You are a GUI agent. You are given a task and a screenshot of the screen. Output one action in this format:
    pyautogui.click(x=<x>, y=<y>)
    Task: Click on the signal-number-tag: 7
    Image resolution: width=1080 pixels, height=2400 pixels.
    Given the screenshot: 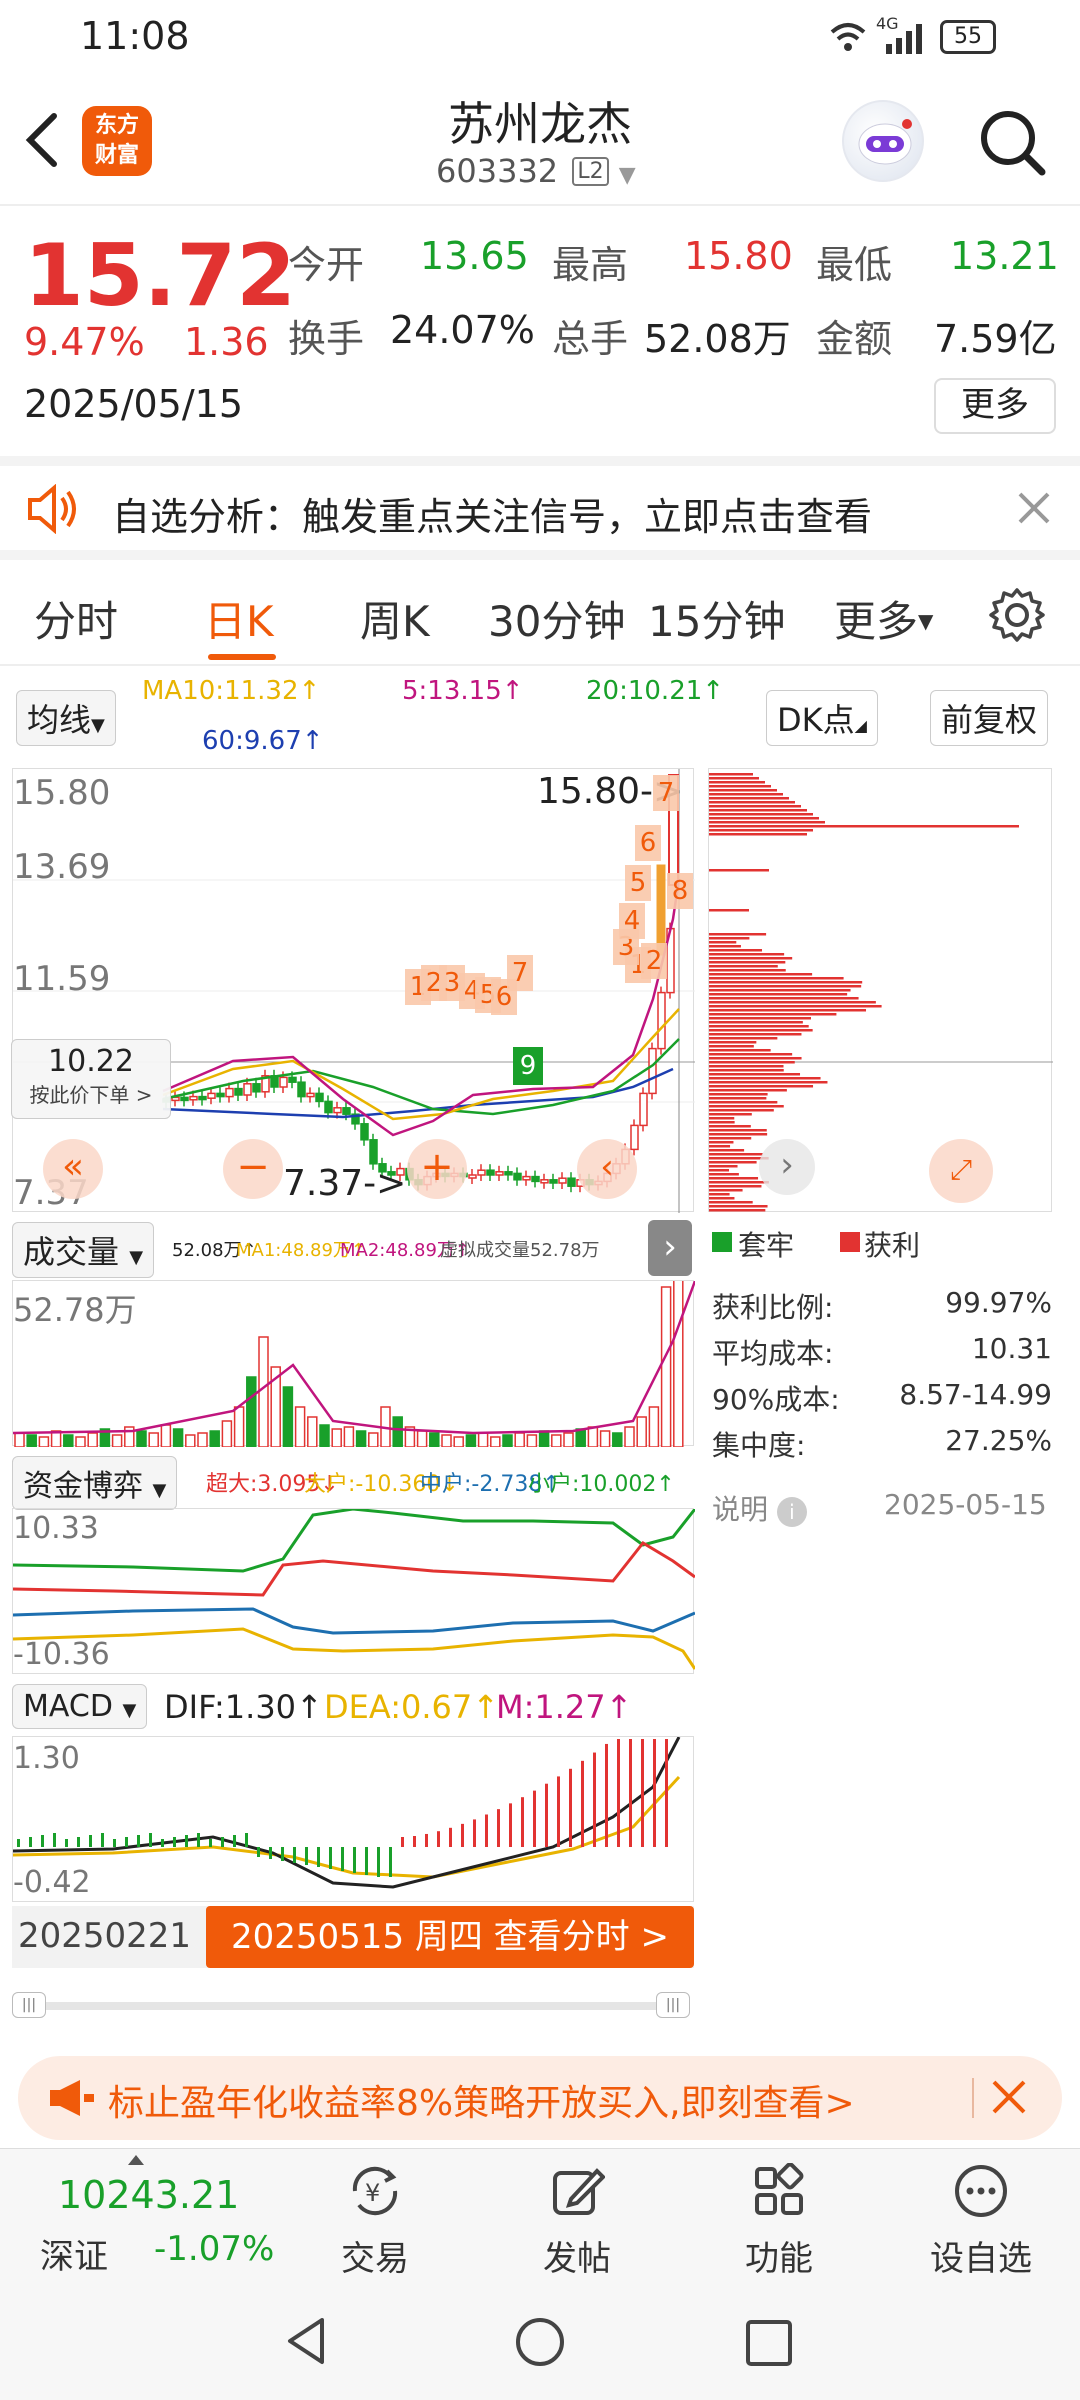 What is the action you would take?
    pyautogui.click(x=666, y=793)
    